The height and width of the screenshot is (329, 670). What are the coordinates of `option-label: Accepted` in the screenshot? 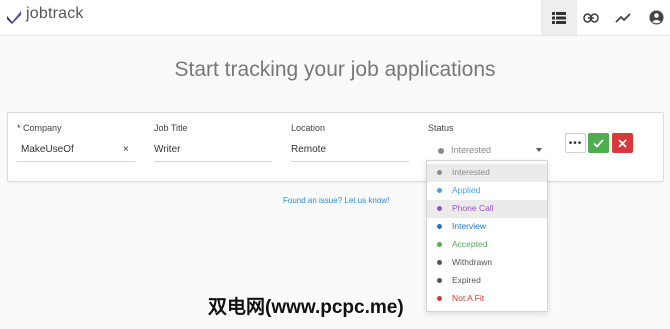 It's located at (470, 244).